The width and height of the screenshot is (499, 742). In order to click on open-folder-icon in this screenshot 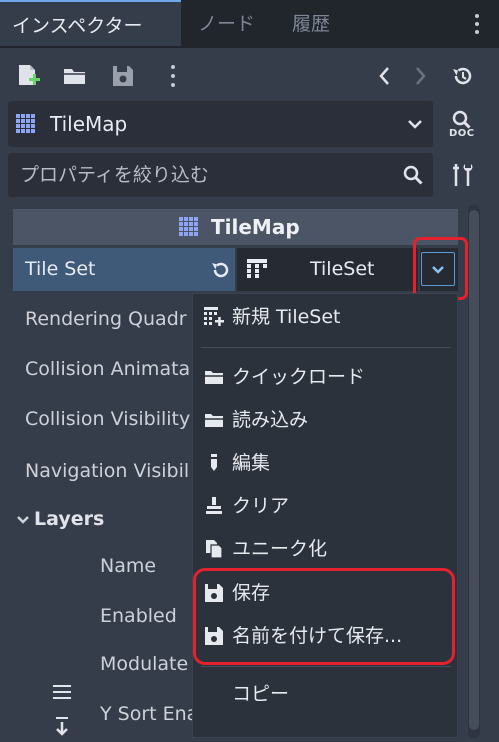, I will do `click(75, 76)`.